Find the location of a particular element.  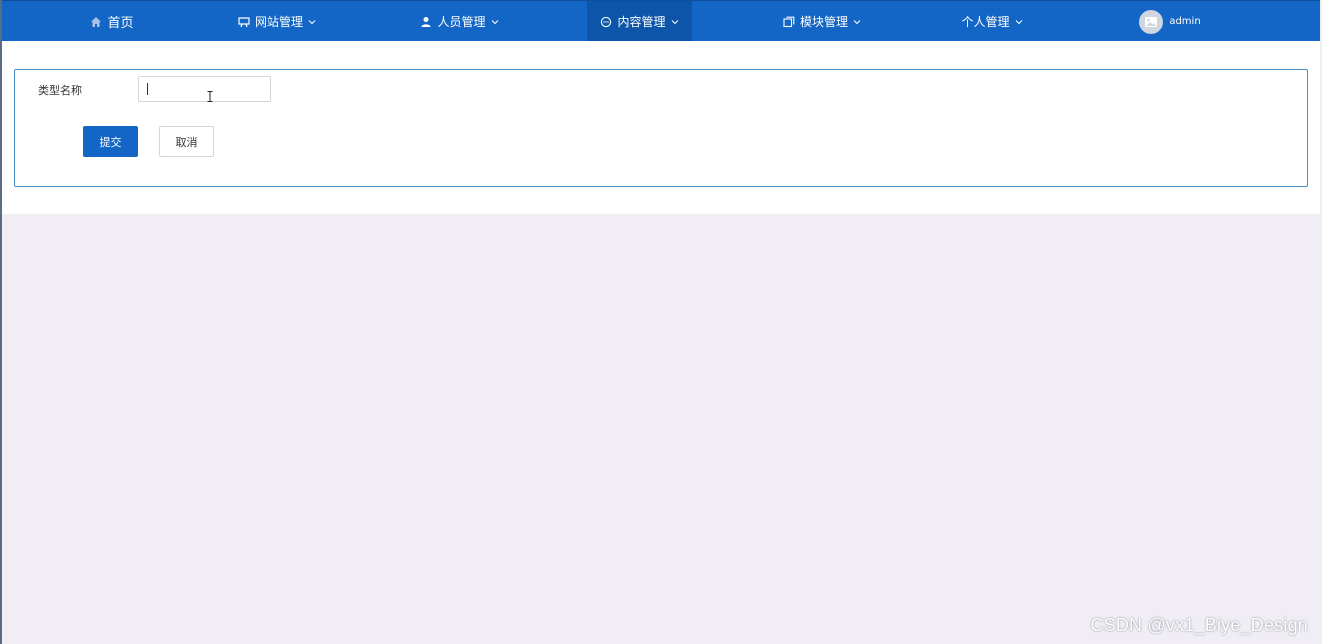

nav-item-label: 人员管理 is located at coordinates (461, 22).